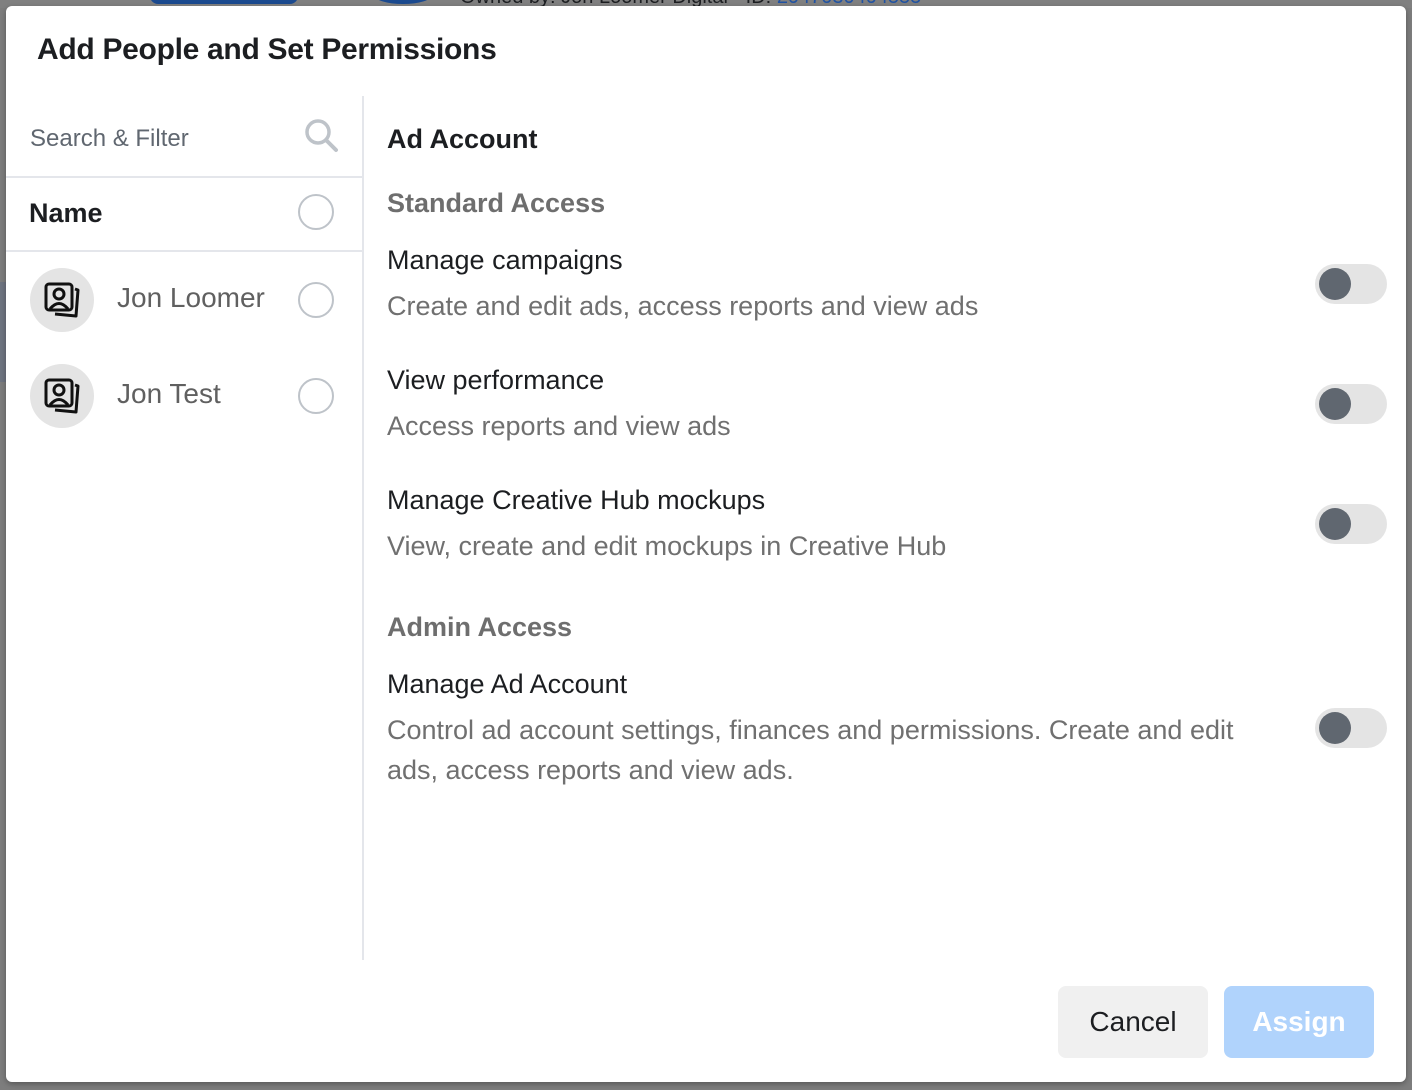  What do you see at coordinates (480, 627) in the screenshot?
I see `group-title-admin: Admin Access` at bounding box center [480, 627].